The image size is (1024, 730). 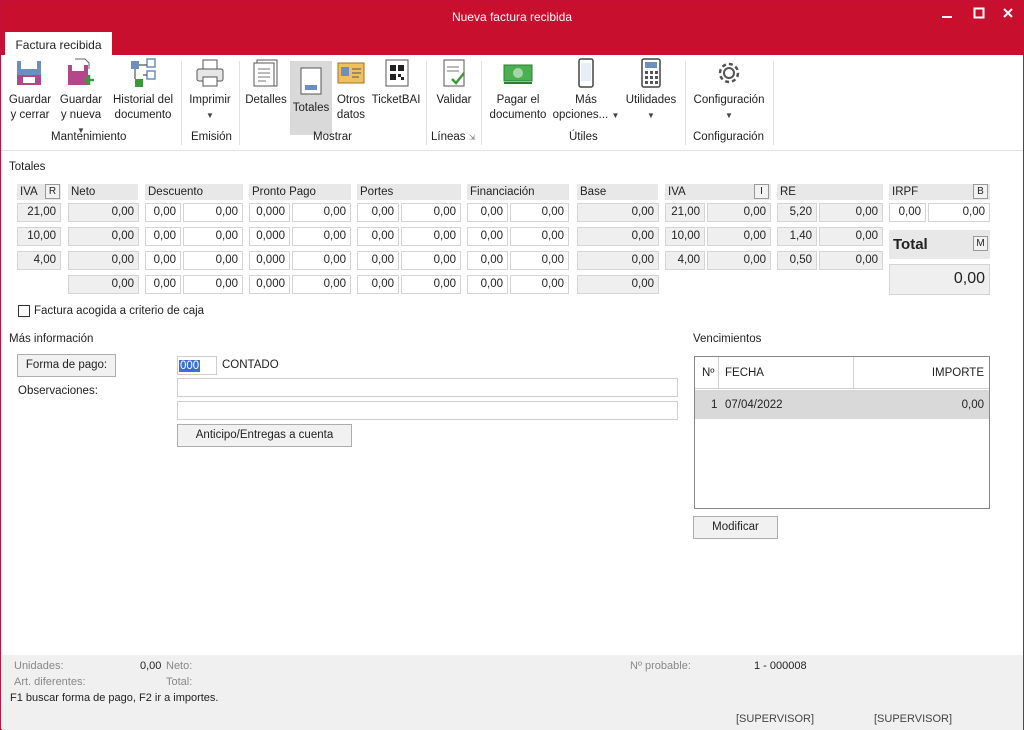 I want to click on total-neto: 0,00, so click(x=103, y=284).